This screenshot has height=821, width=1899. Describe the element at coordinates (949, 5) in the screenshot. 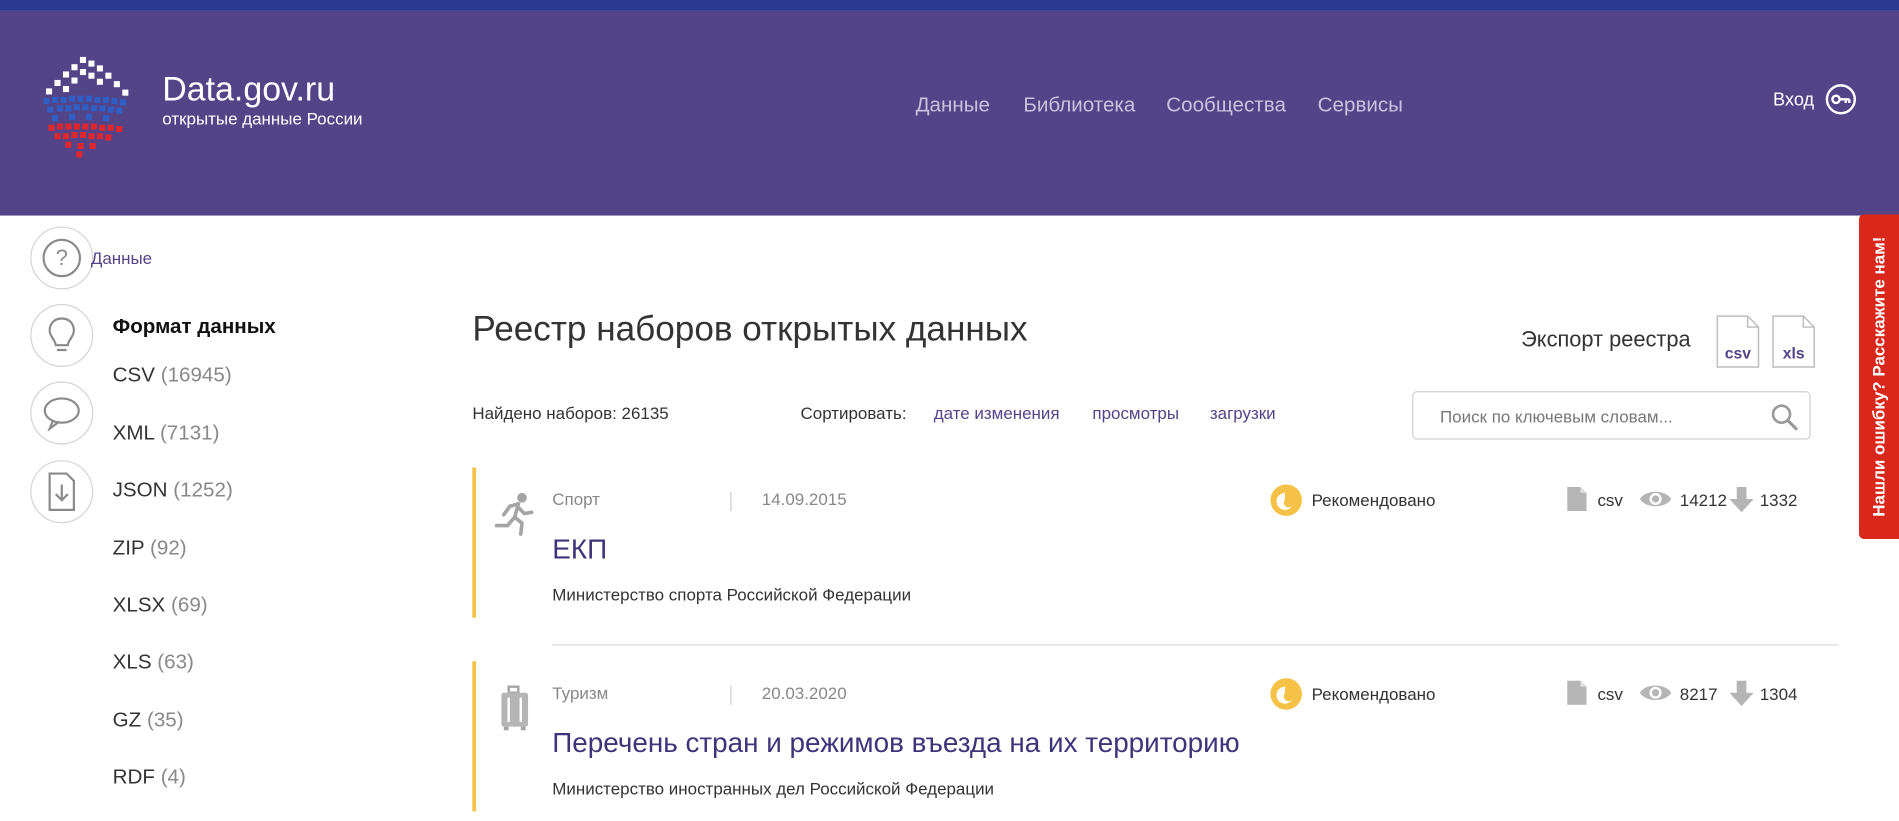

I see `top-accent-line` at that location.